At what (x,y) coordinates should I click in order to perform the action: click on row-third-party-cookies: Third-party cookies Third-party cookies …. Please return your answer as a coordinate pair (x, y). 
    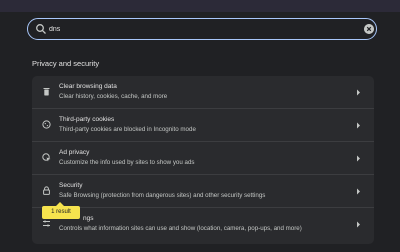
    Looking at the image, I should click on (203, 125).